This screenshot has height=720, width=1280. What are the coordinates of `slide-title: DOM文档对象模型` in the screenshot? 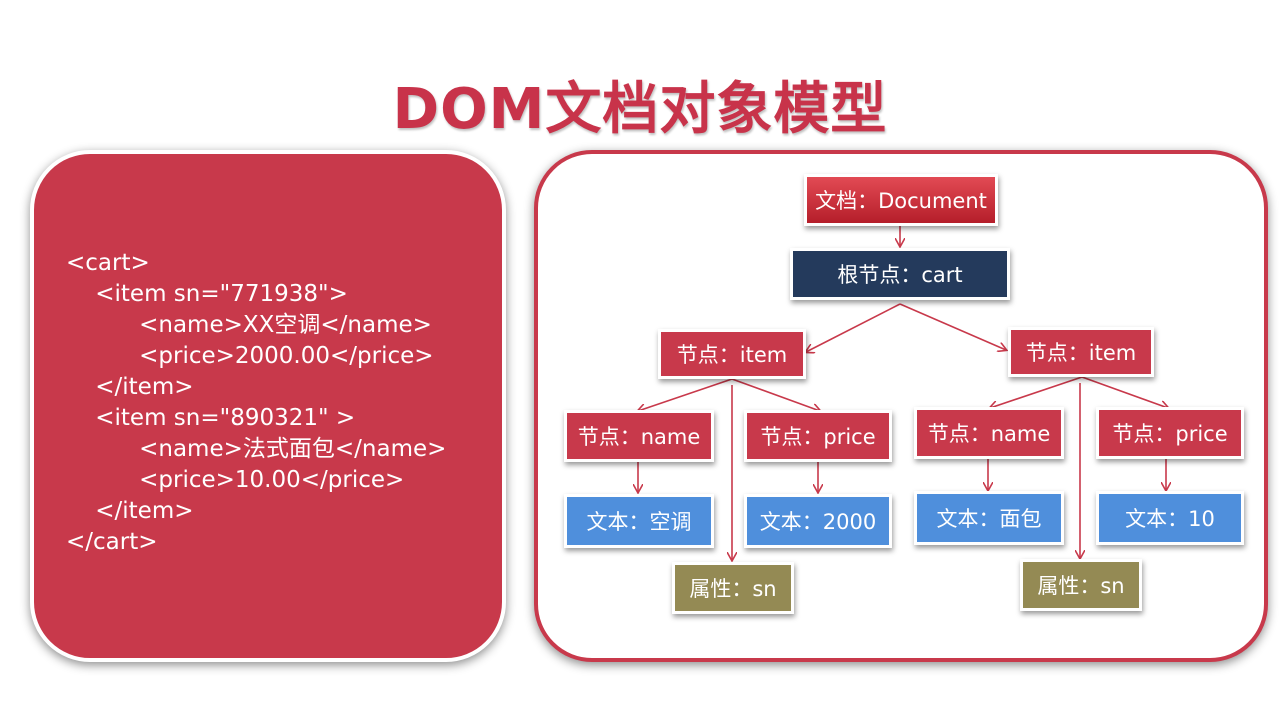 It's located at (640, 109).